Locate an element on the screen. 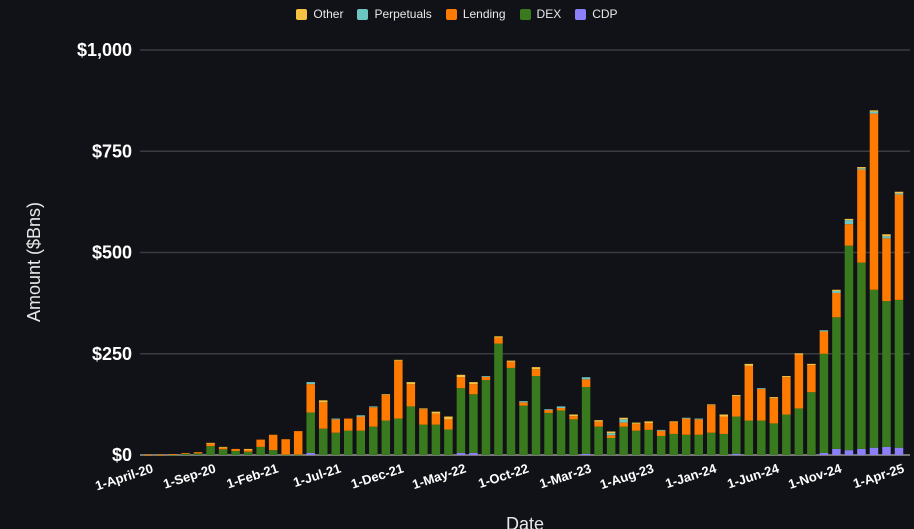 This screenshot has height=529, width=914. x-tick-label: 1-May-22 is located at coordinates (439, 476).